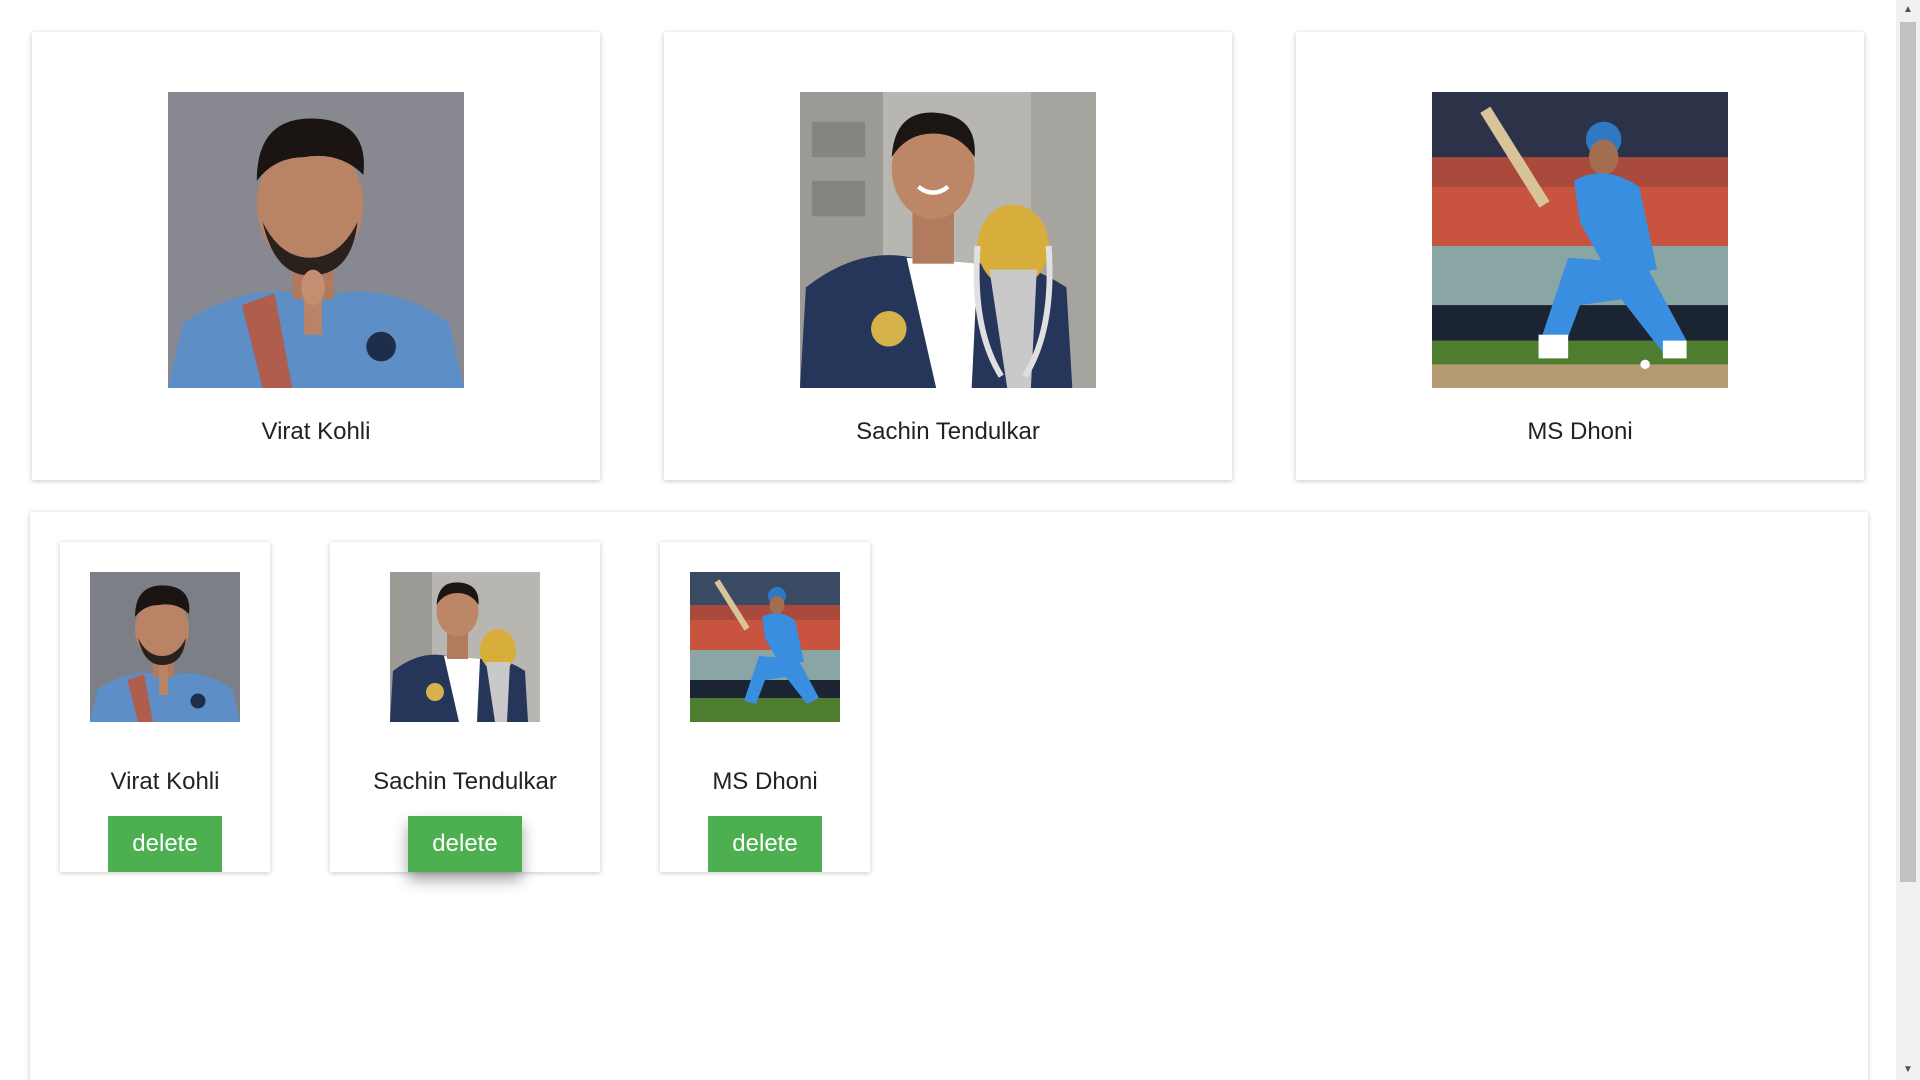  I want to click on player-photo-virat-kohli, so click(316, 240).